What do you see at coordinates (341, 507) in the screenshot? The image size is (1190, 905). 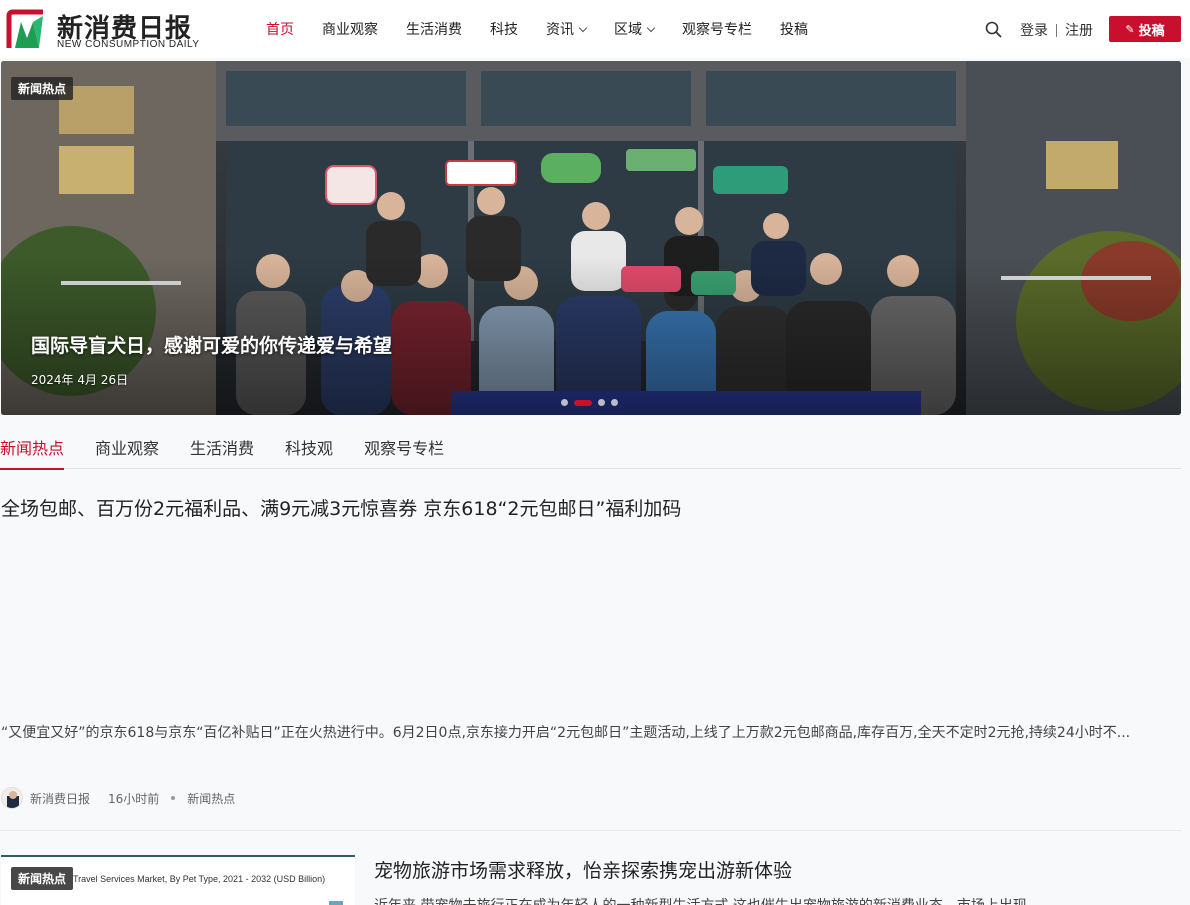 I see `article-title: 全场包邮、百万份2元福利品、满9元减3元惊喜券 京东618“2元包邮日”福利加码` at bounding box center [341, 507].